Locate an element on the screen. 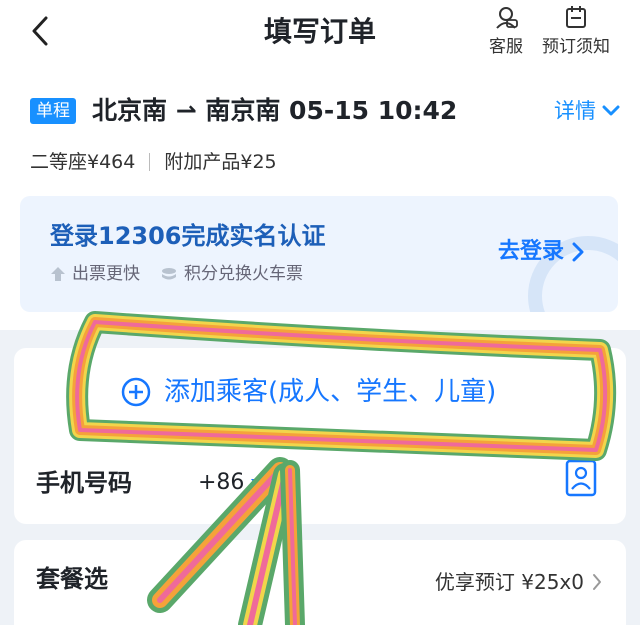 The height and width of the screenshot is (625, 640). price-divider is located at coordinates (150, 162).